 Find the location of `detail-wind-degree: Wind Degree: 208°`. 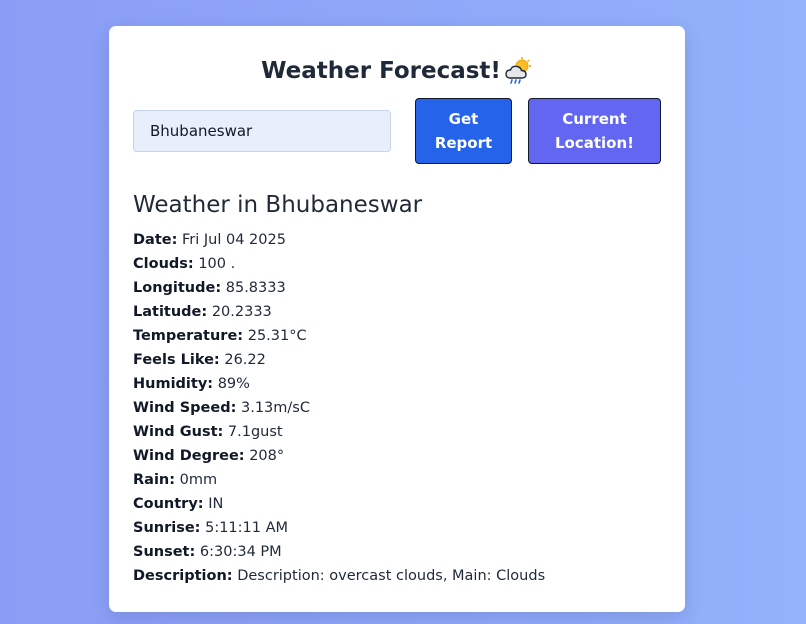

detail-wind-degree: Wind Degree: 208° is located at coordinates (403, 456).